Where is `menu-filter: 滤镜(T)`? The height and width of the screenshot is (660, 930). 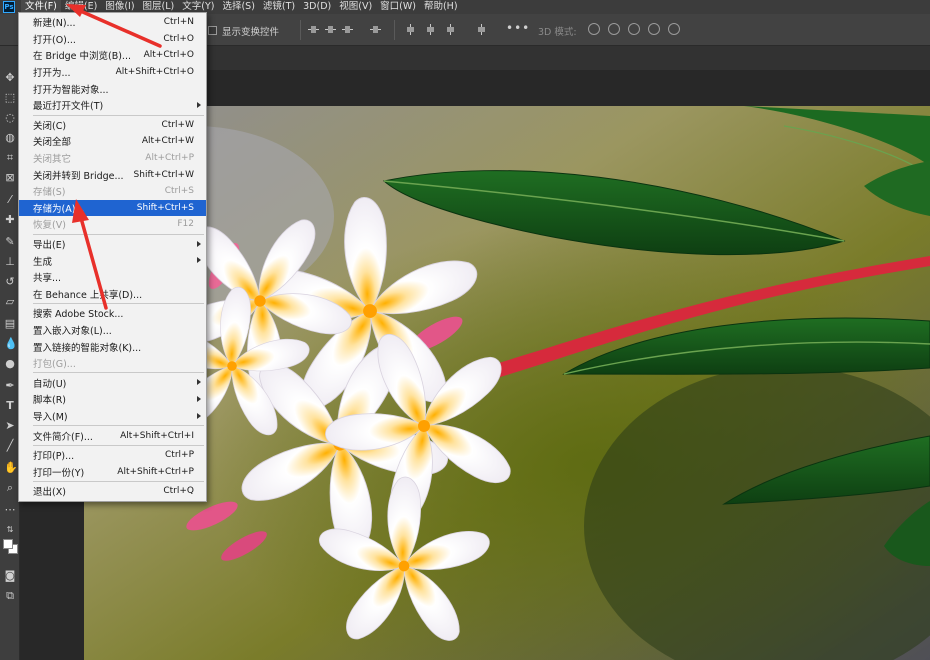
menu-filter: 滤镜(T) is located at coordinates (279, 7).